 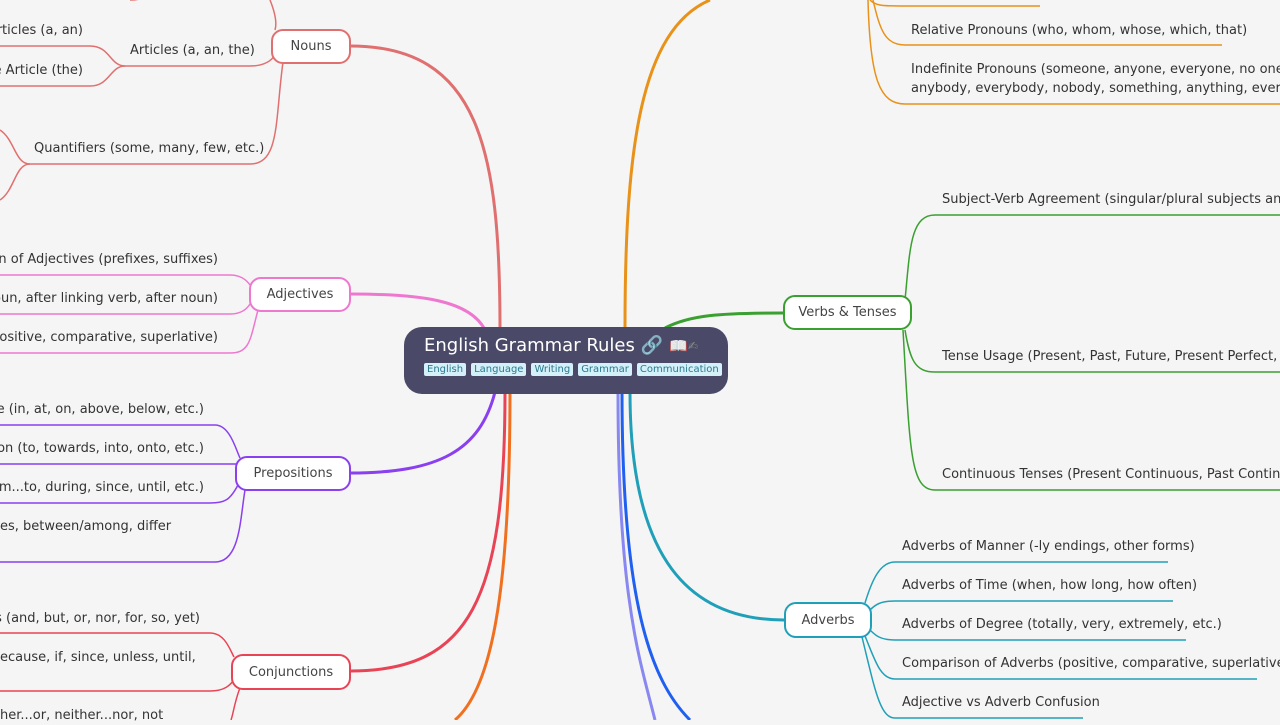 What do you see at coordinates (293, 473) in the screenshot?
I see `node-prepositions: Prepositions` at bounding box center [293, 473].